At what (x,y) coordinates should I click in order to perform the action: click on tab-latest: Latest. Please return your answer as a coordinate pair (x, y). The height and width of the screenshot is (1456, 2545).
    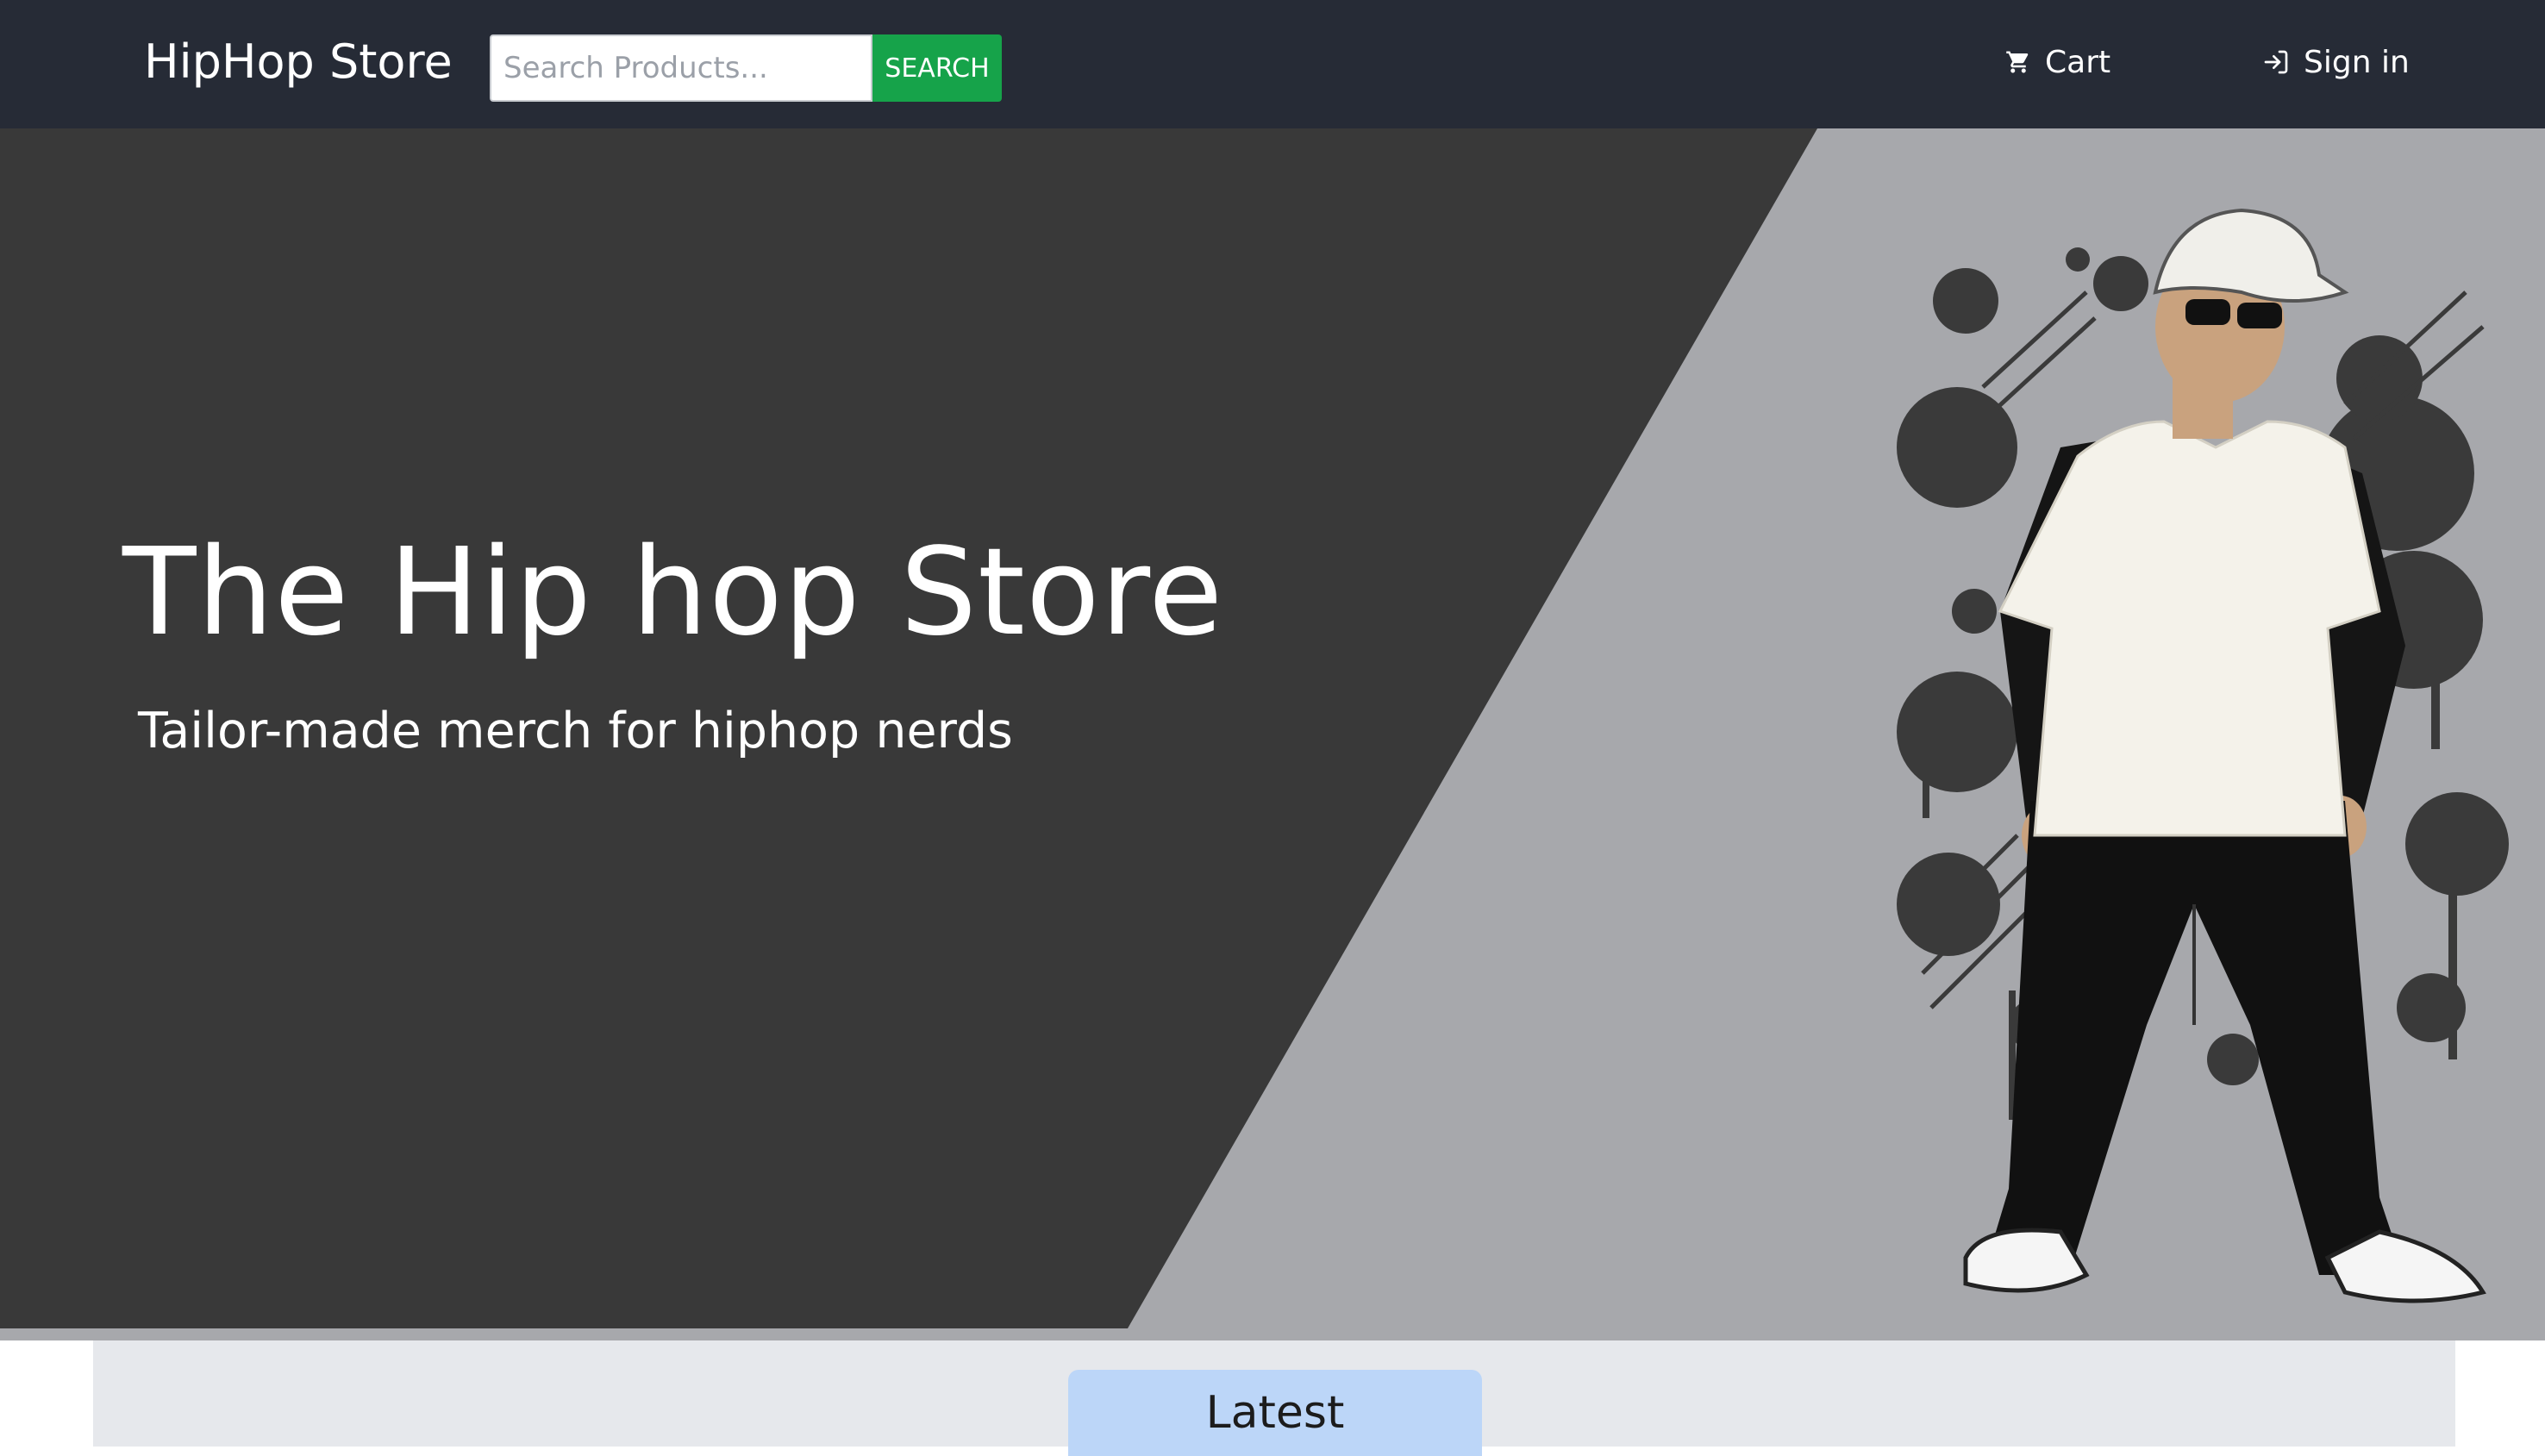
    Looking at the image, I should click on (1275, 1413).